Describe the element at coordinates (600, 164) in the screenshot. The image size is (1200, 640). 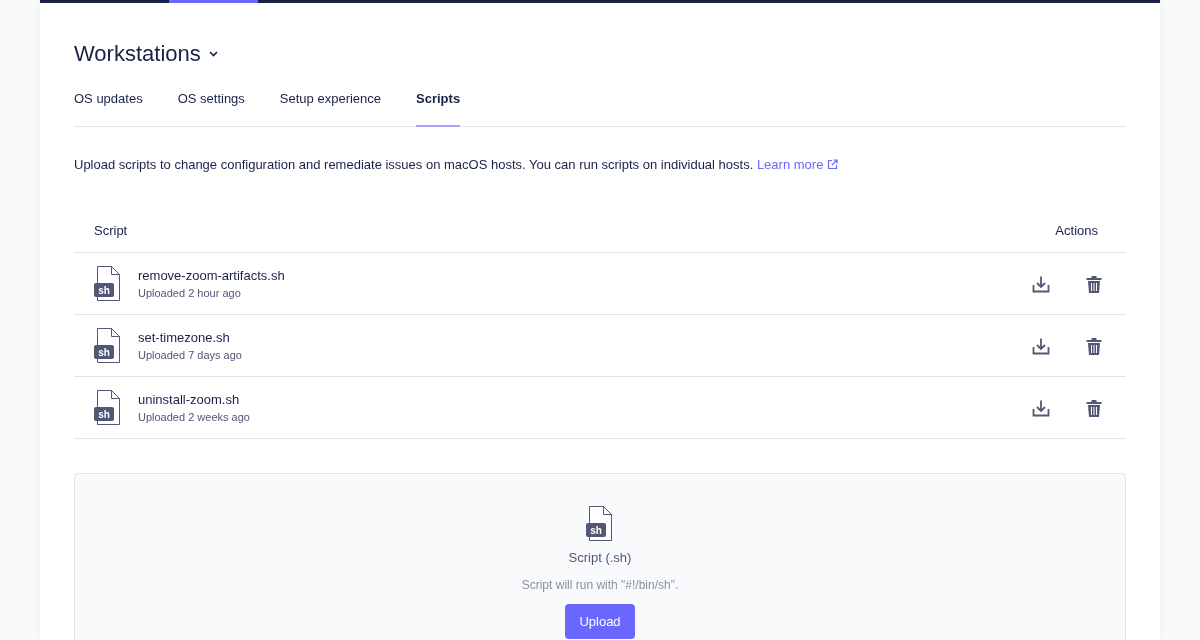
I see `description-text: Upload scripts to change configuration and remediate issues on macOS hosts. You can run scripts on individual hosts. Learn more` at that location.